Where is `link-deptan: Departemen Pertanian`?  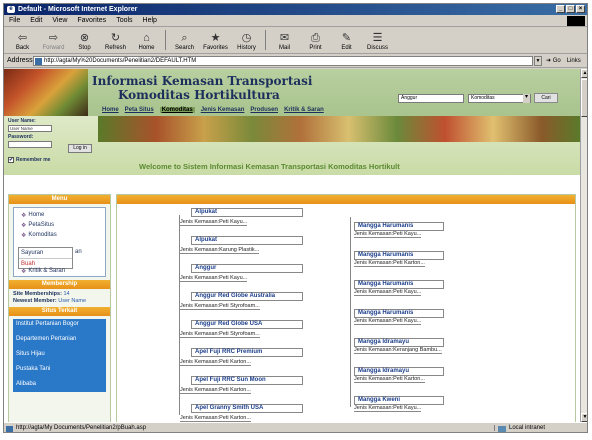 link-deptan: Departemen Pertanian is located at coordinates (59, 339).